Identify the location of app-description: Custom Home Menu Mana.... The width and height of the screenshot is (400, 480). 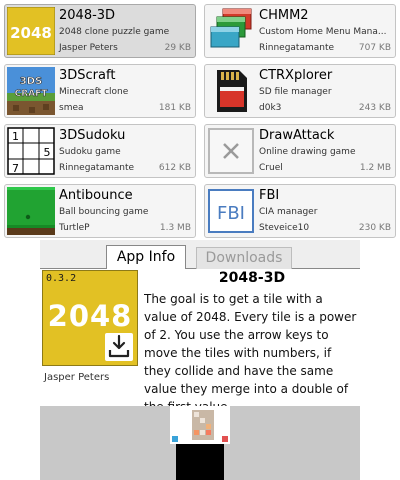
(323, 32).